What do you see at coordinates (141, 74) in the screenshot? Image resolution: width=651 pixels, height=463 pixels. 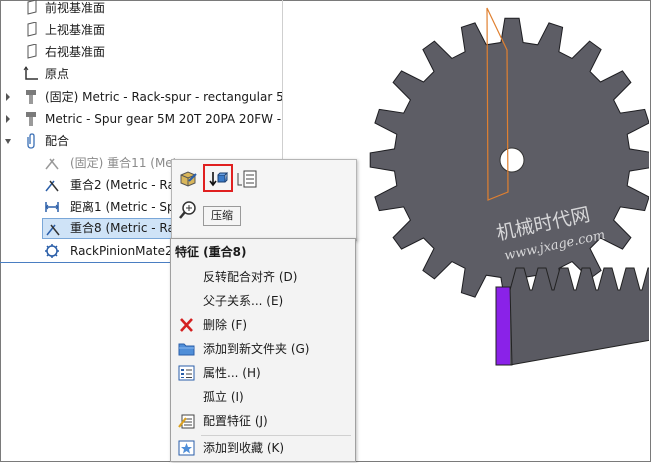 I see `tree-item-origin: 原点` at bounding box center [141, 74].